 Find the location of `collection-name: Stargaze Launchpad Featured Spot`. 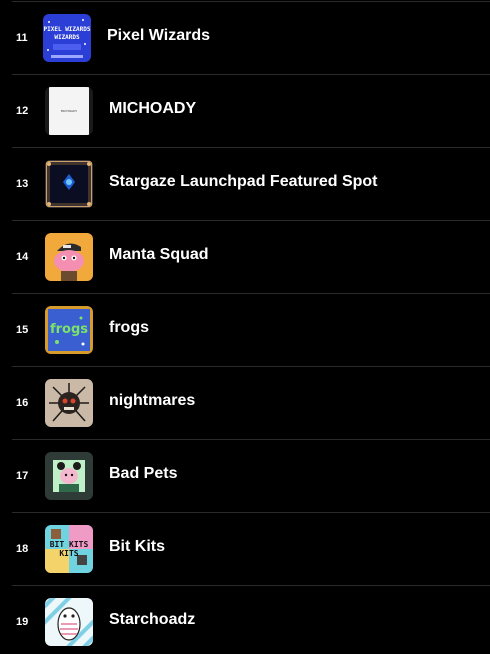

collection-name: Stargaze Launchpad Featured Spot is located at coordinates (243, 181).